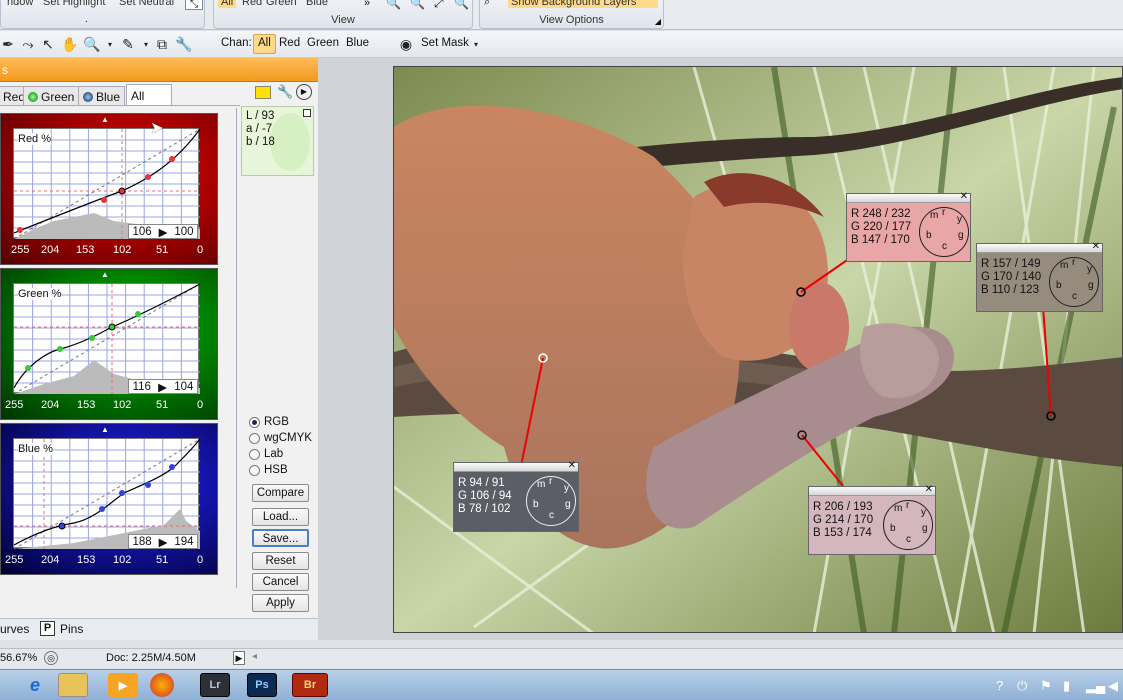  Describe the element at coordinates (106, 338) in the screenshot. I see `green-curve-plot: Green % 116 ▶ 104` at that location.